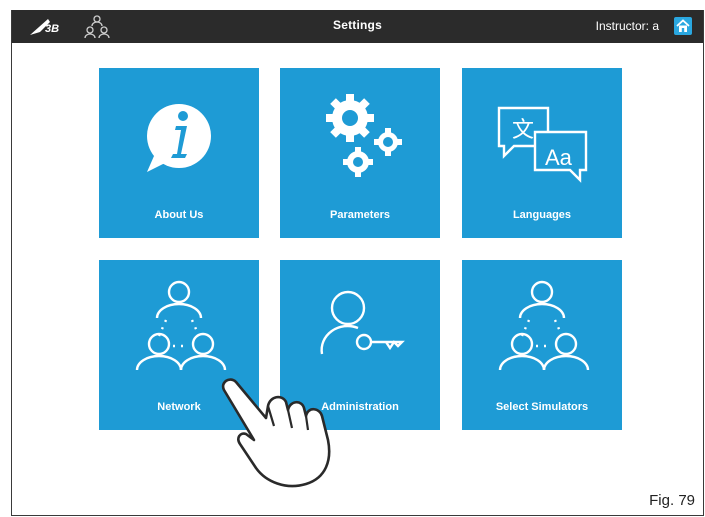 The image size is (705, 517). What do you see at coordinates (559, 157) in the screenshot?
I see `svg-text: Aa` at bounding box center [559, 157].